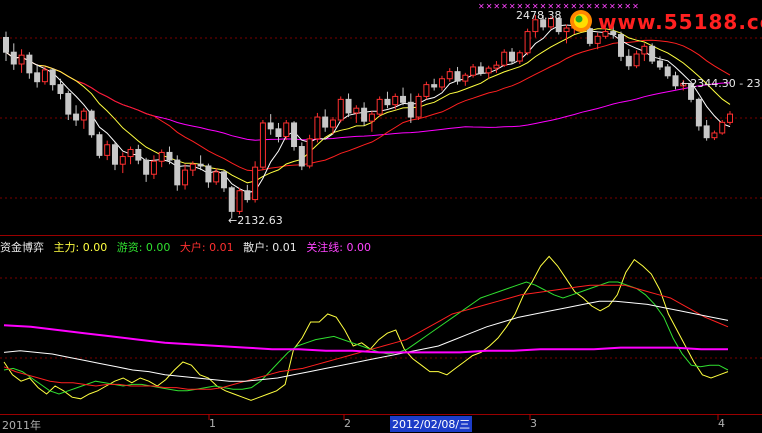 This screenshot has width=762, height=433. I want to click on high-annotation: 2478.38, so click(539, 15).